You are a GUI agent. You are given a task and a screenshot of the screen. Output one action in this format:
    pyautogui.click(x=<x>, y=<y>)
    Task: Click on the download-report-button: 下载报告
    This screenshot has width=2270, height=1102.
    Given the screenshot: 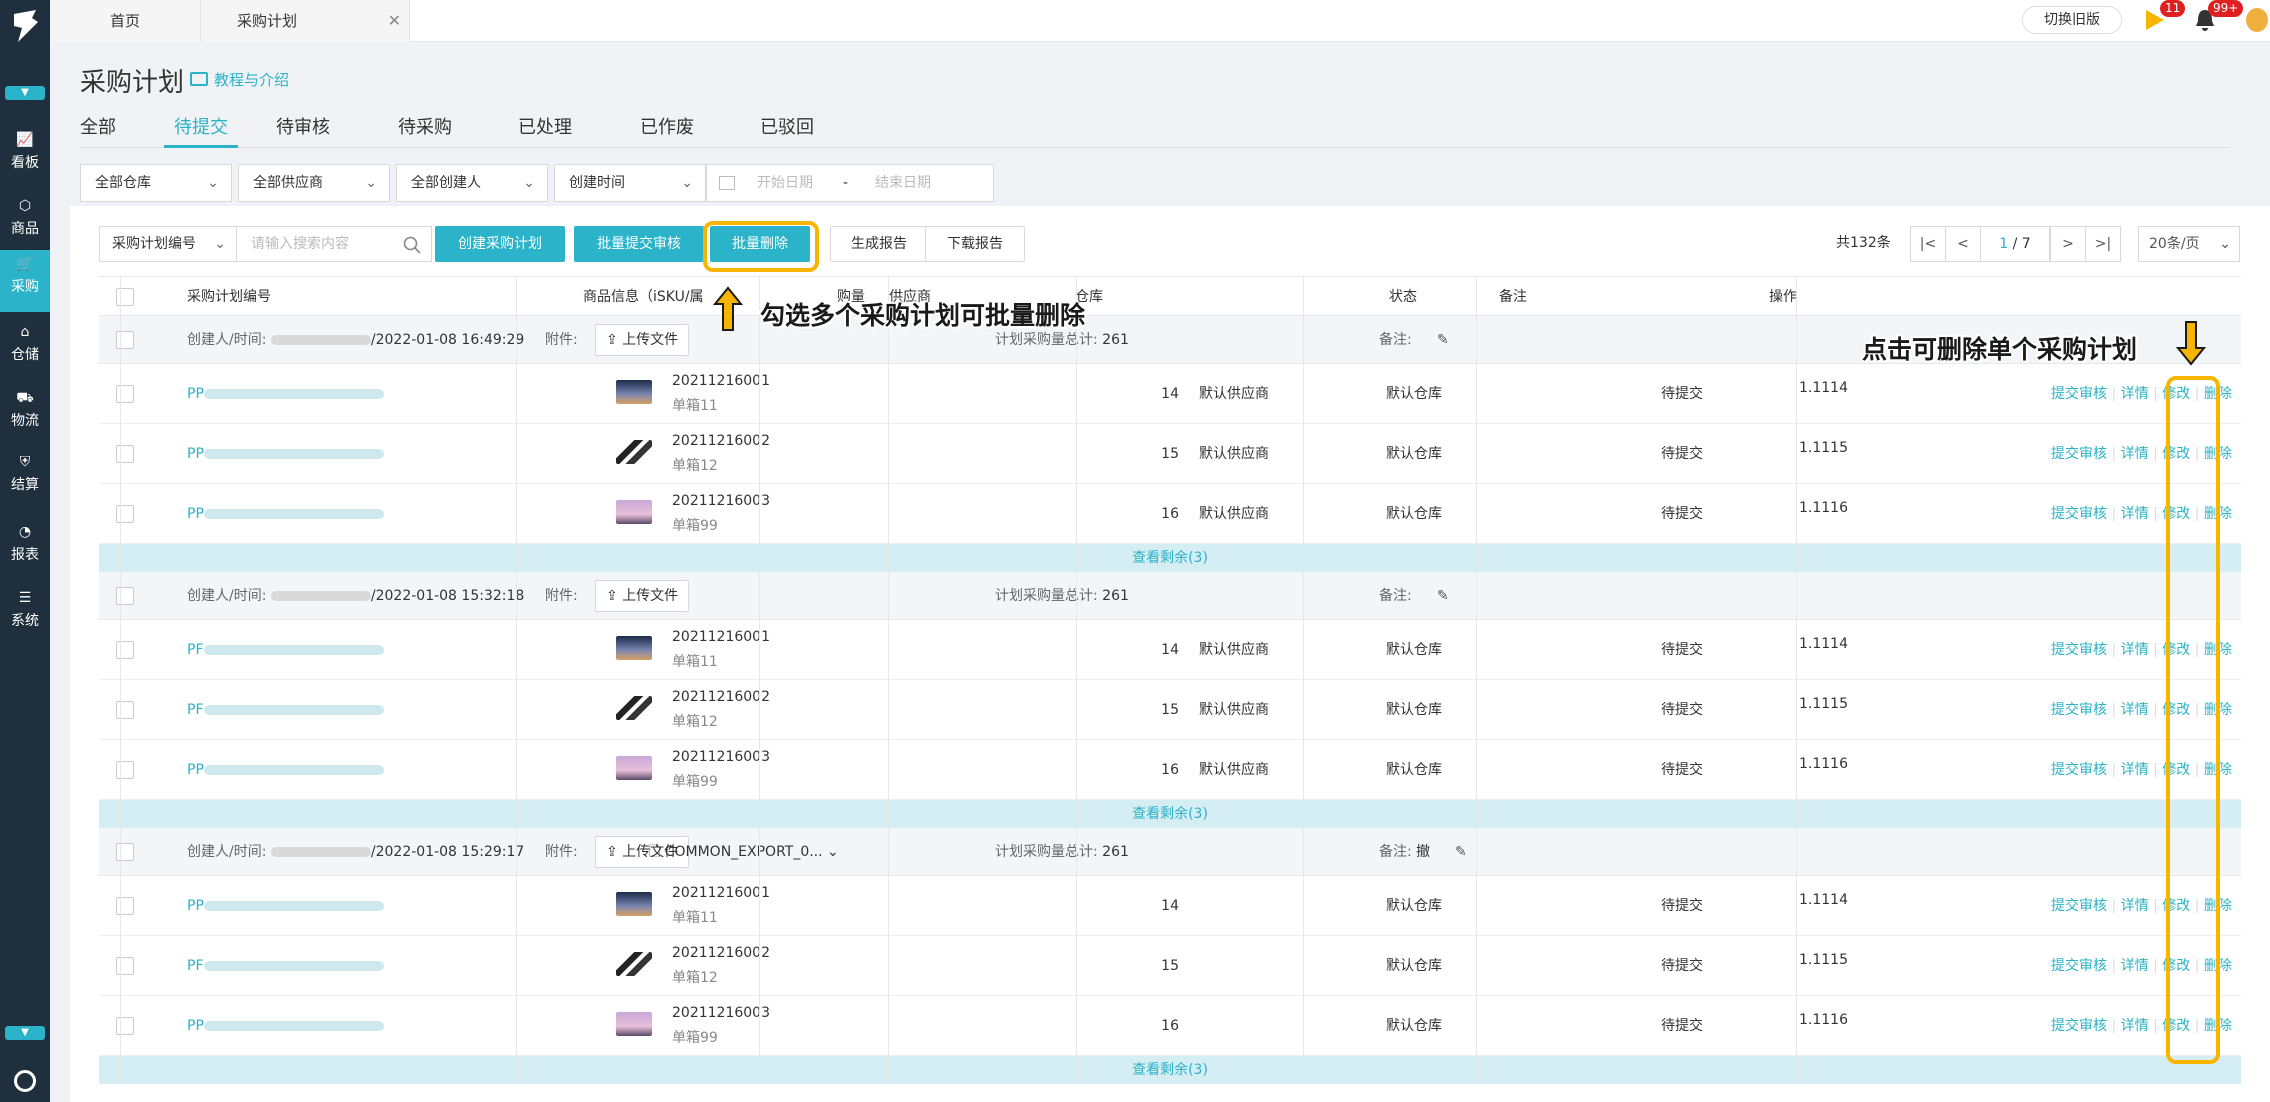 What is the action you would take?
    pyautogui.click(x=975, y=244)
    